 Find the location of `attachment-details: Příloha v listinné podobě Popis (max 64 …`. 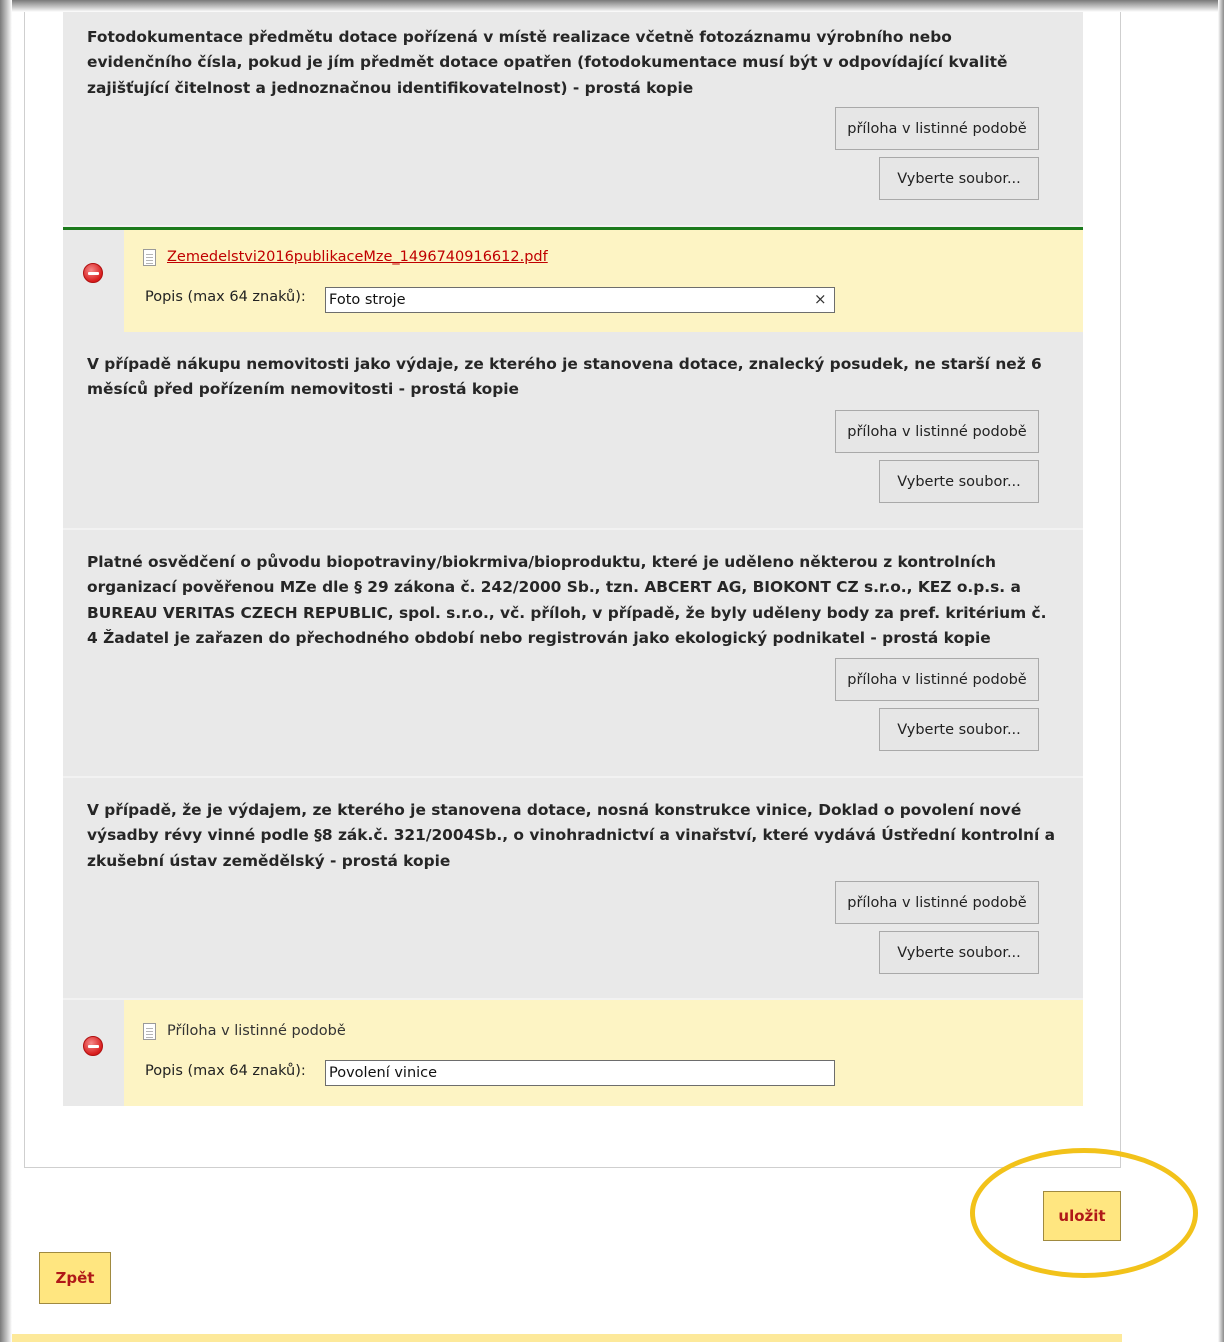

attachment-details: Příloha v listinné podobě Popis (max 64 … is located at coordinates (603, 1053).